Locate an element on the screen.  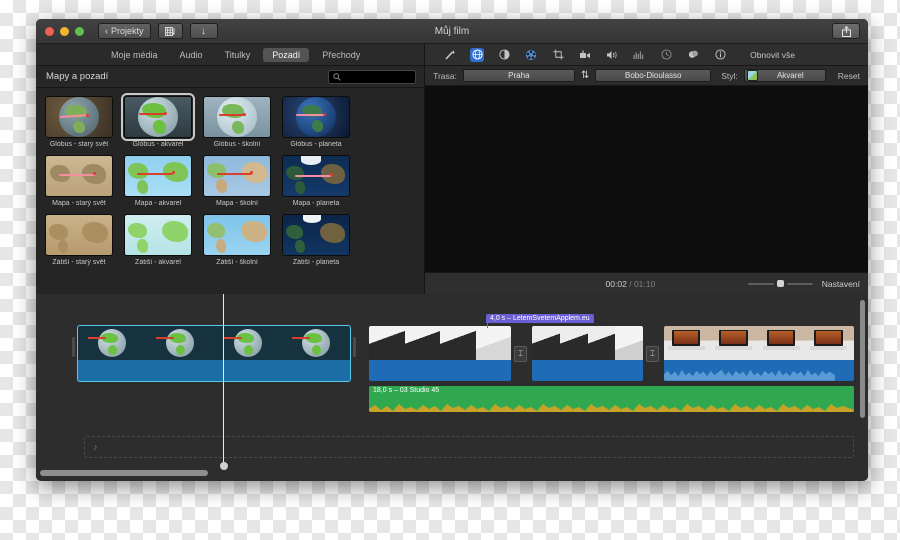
volume-icon is located at coordinates (612, 55).